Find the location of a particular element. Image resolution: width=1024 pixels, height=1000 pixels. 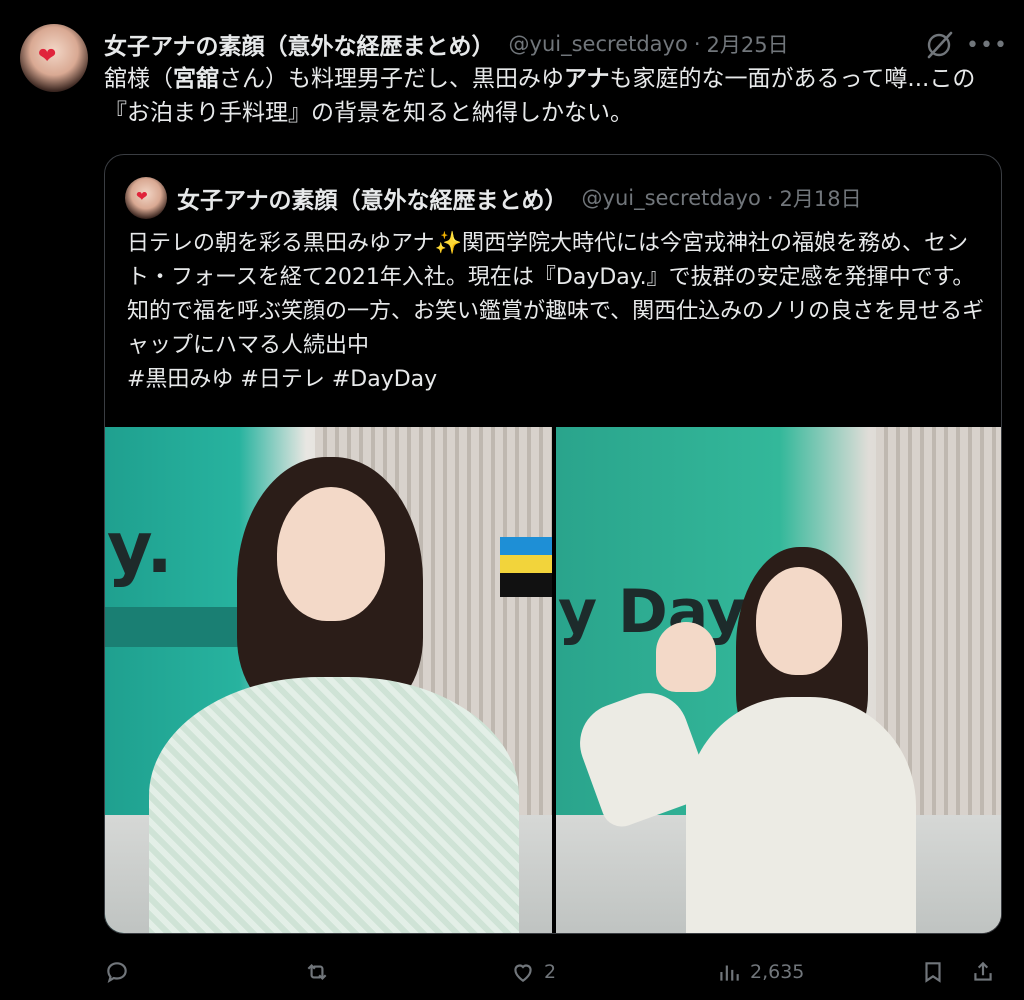

share-button is located at coordinates (983, 972).